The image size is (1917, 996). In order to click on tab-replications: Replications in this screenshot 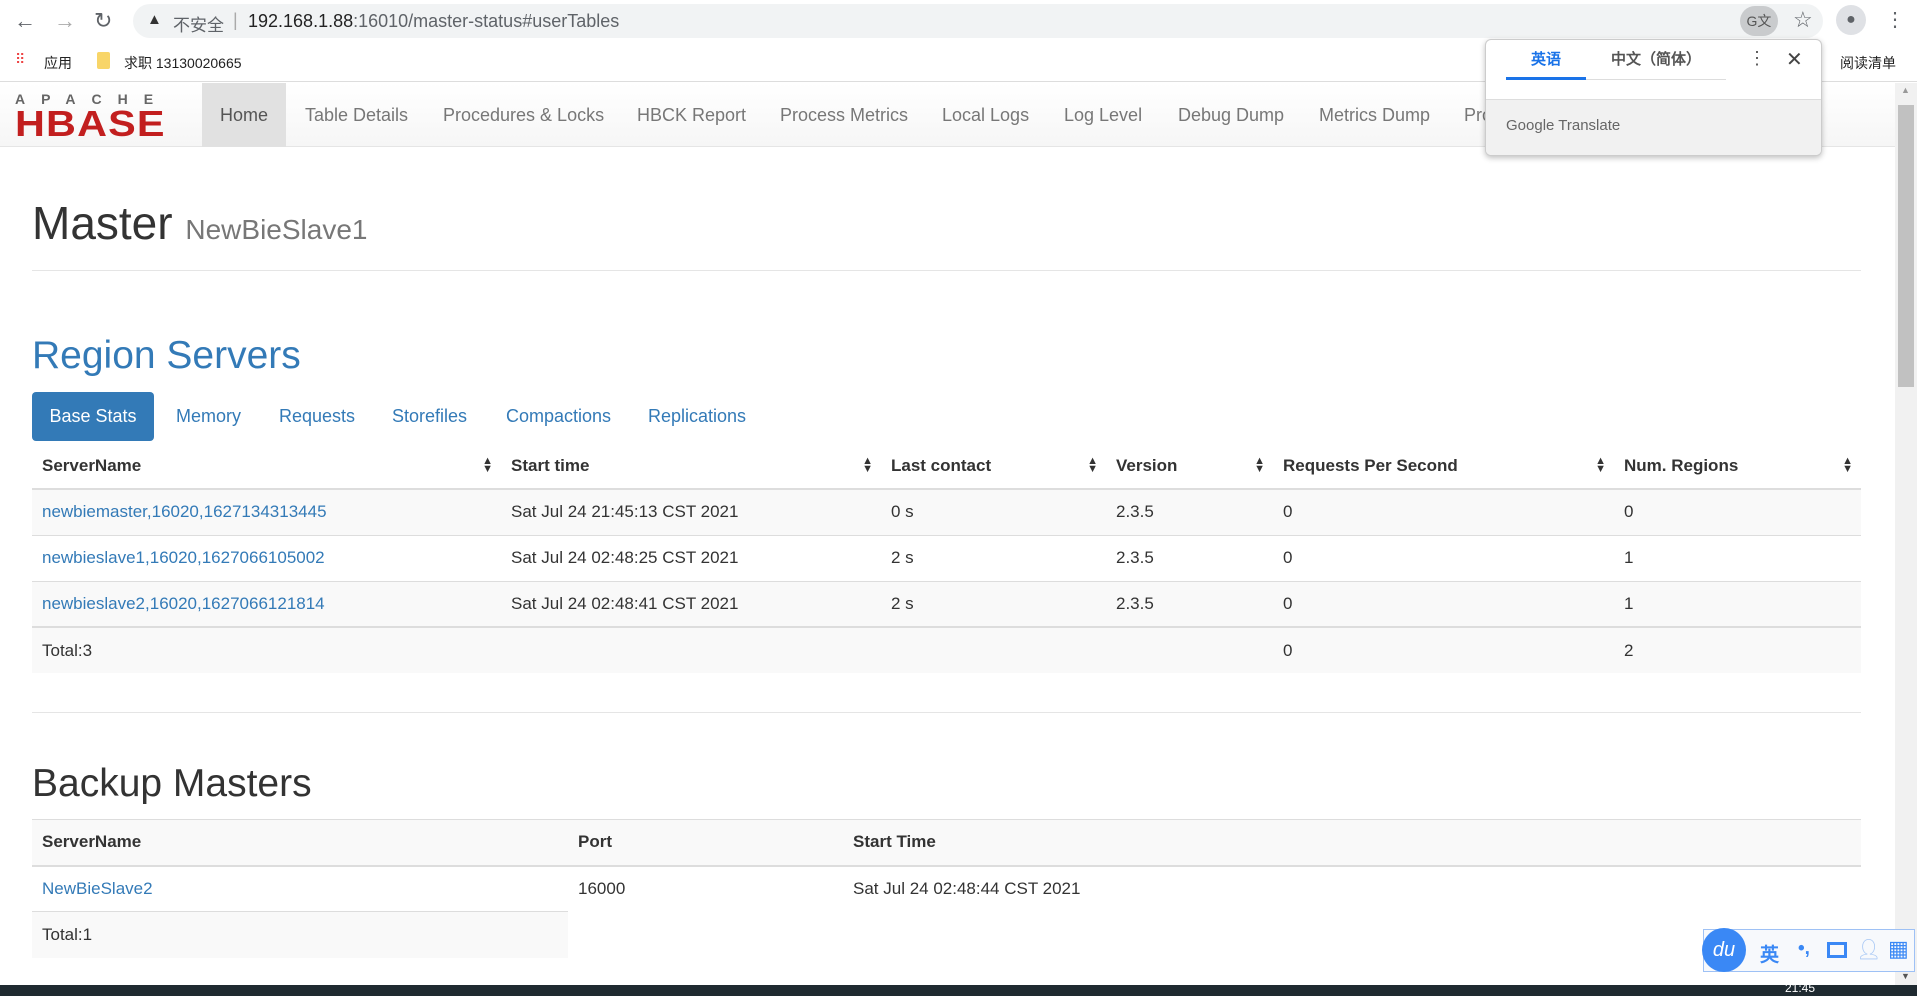, I will do `click(697, 416)`.